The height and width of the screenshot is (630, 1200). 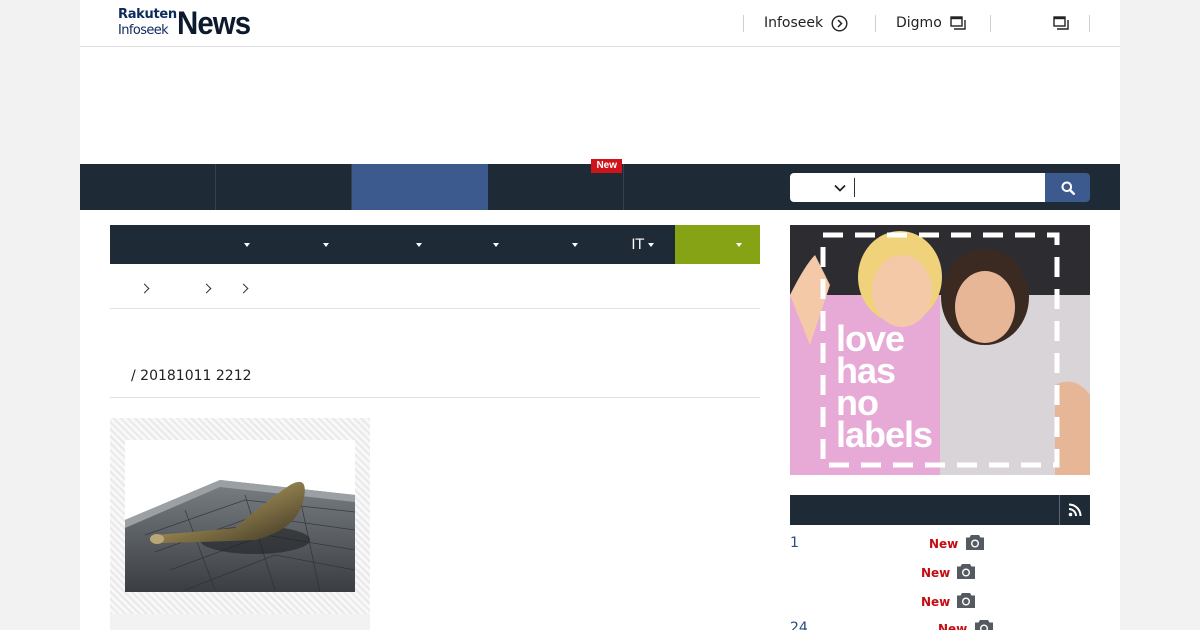 What do you see at coordinates (799, 625) in the screenshot?
I see `ranking-number: 24` at bounding box center [799, 625].